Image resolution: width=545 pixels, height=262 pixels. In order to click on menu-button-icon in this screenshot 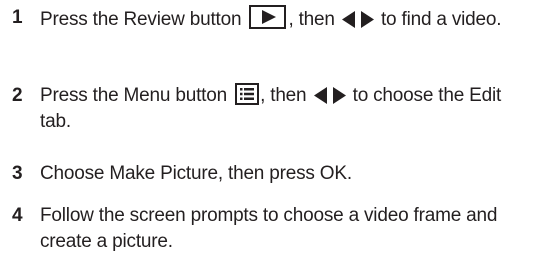, I will do `click(247, 94)`.